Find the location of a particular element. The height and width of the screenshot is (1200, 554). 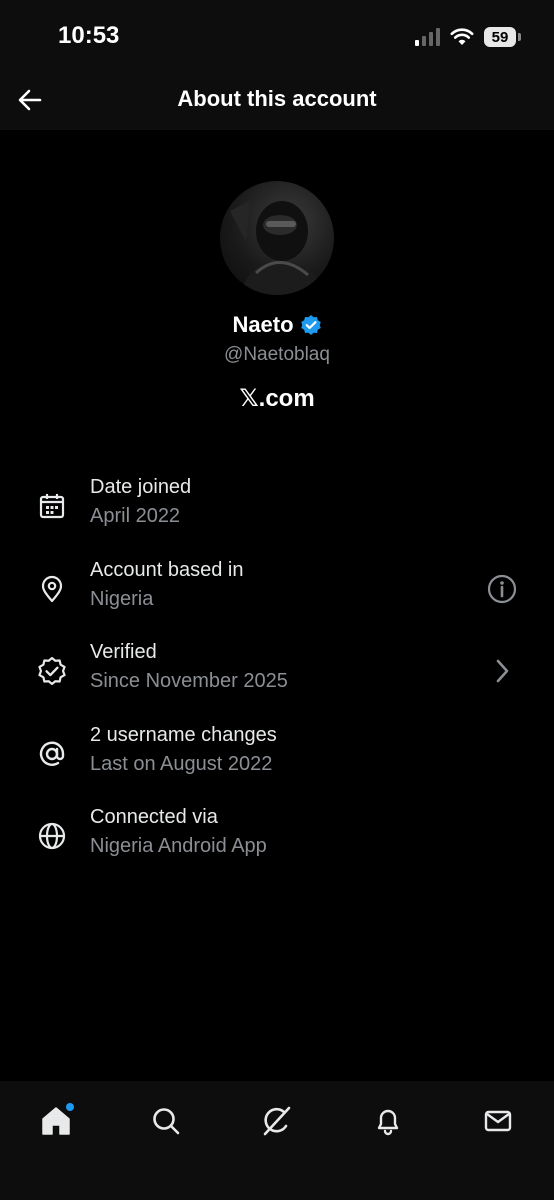

tab-notifications is located at coordinates (388, 1121).